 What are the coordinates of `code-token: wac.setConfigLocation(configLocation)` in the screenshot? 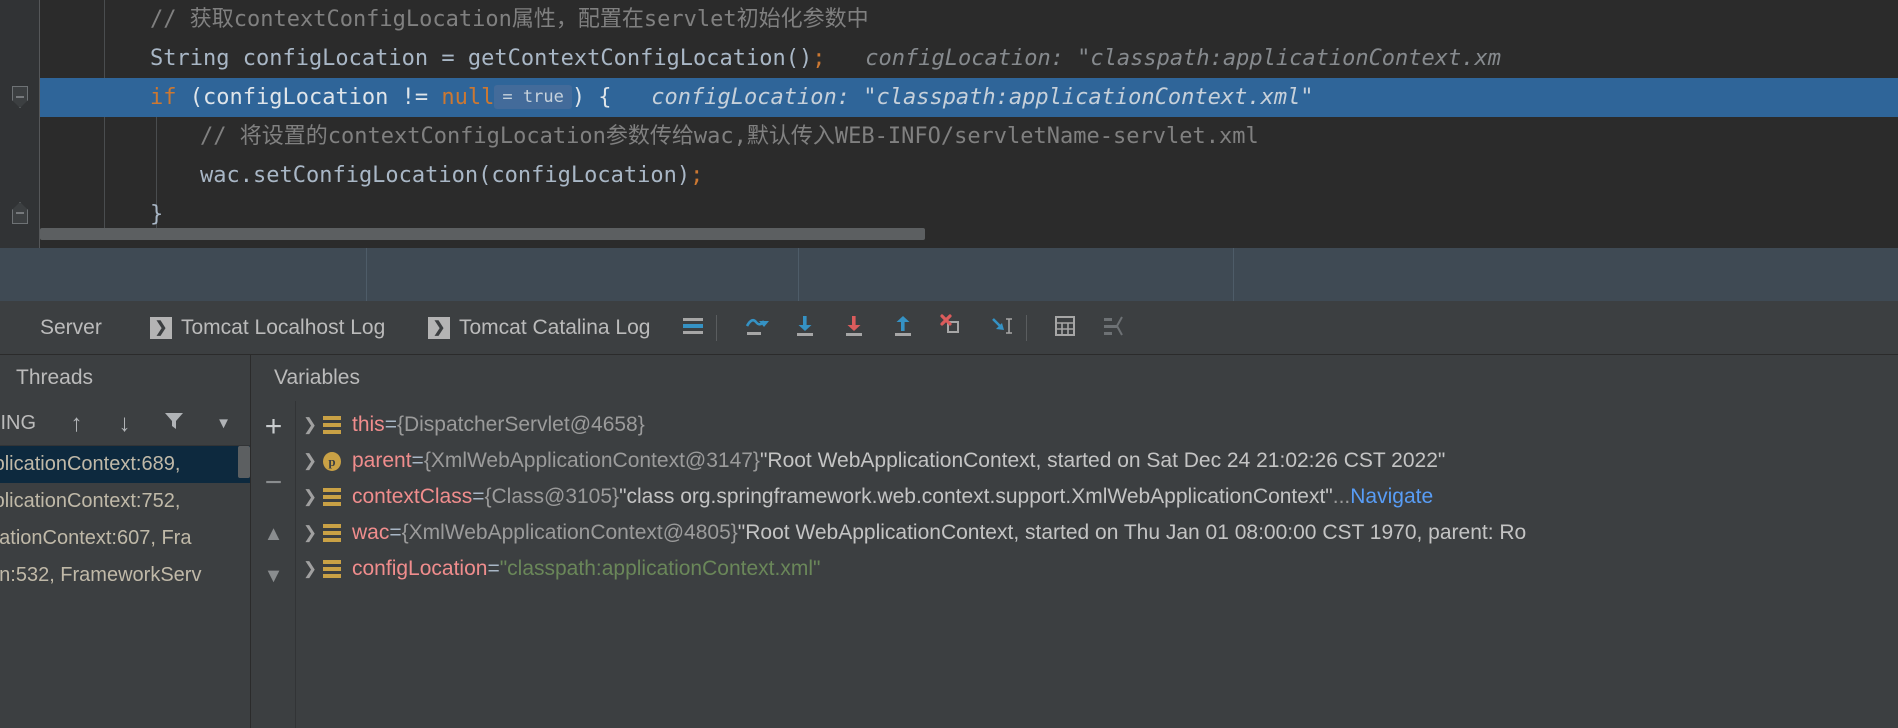 It's located at (445, 175).